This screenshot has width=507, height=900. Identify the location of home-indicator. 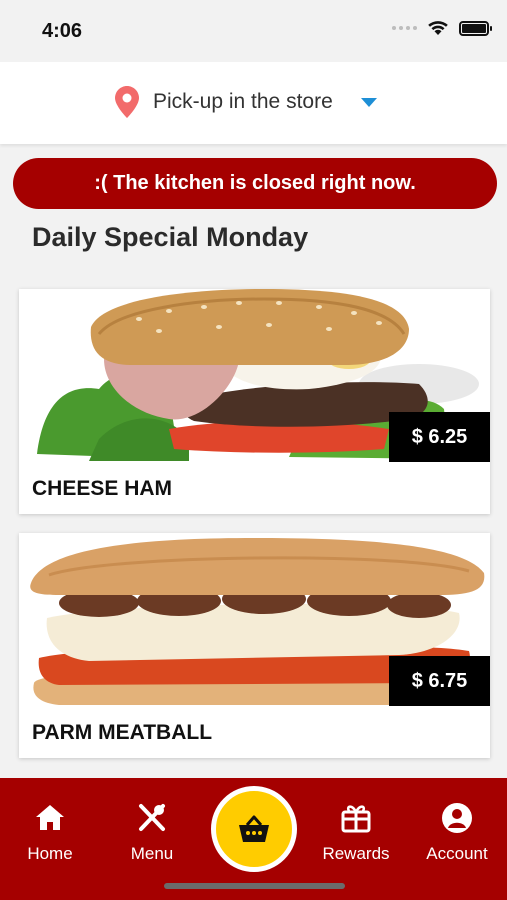
(254, 886).